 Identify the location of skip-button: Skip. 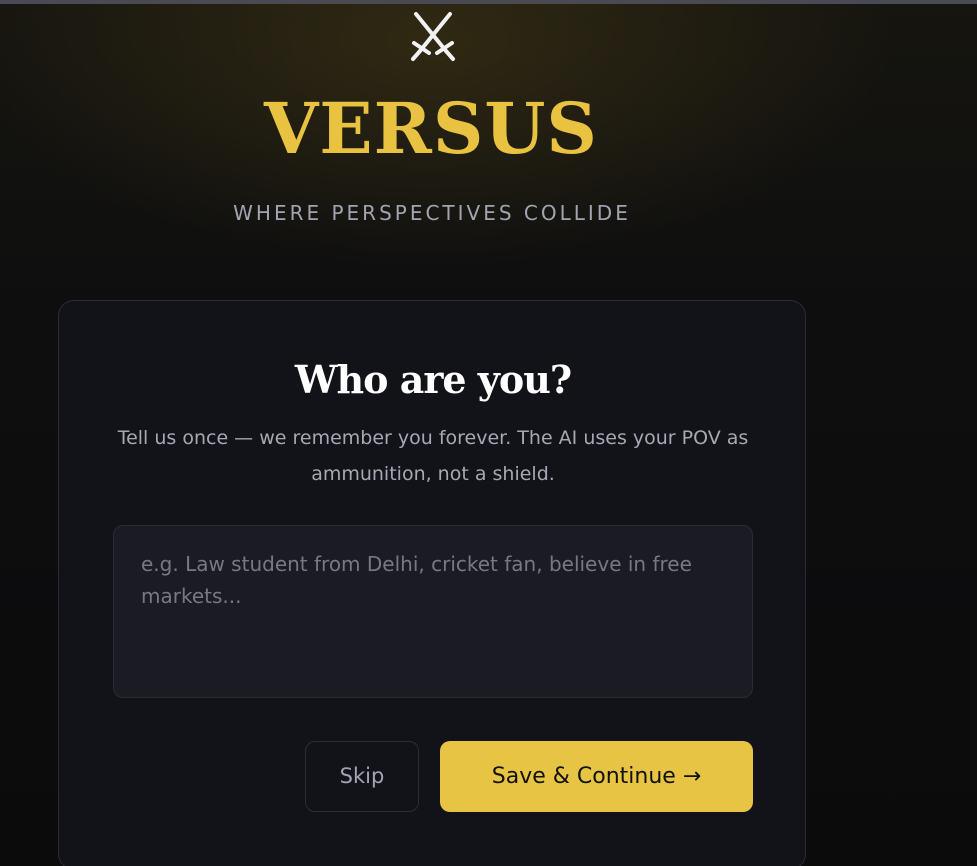
(362, 776).